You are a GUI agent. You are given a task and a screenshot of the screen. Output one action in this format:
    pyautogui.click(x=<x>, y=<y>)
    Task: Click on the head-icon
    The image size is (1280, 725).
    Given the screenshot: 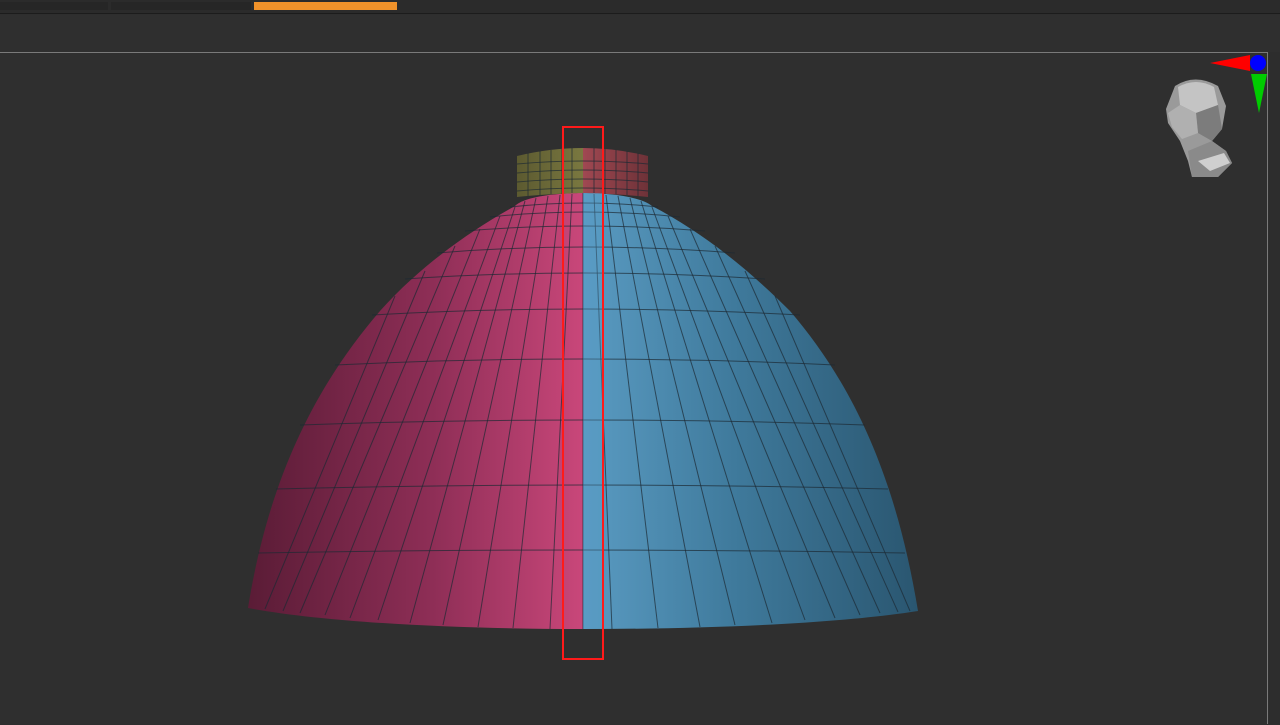 What is the action you would take?
    pyautogui.click(x=1199, y=128)
    